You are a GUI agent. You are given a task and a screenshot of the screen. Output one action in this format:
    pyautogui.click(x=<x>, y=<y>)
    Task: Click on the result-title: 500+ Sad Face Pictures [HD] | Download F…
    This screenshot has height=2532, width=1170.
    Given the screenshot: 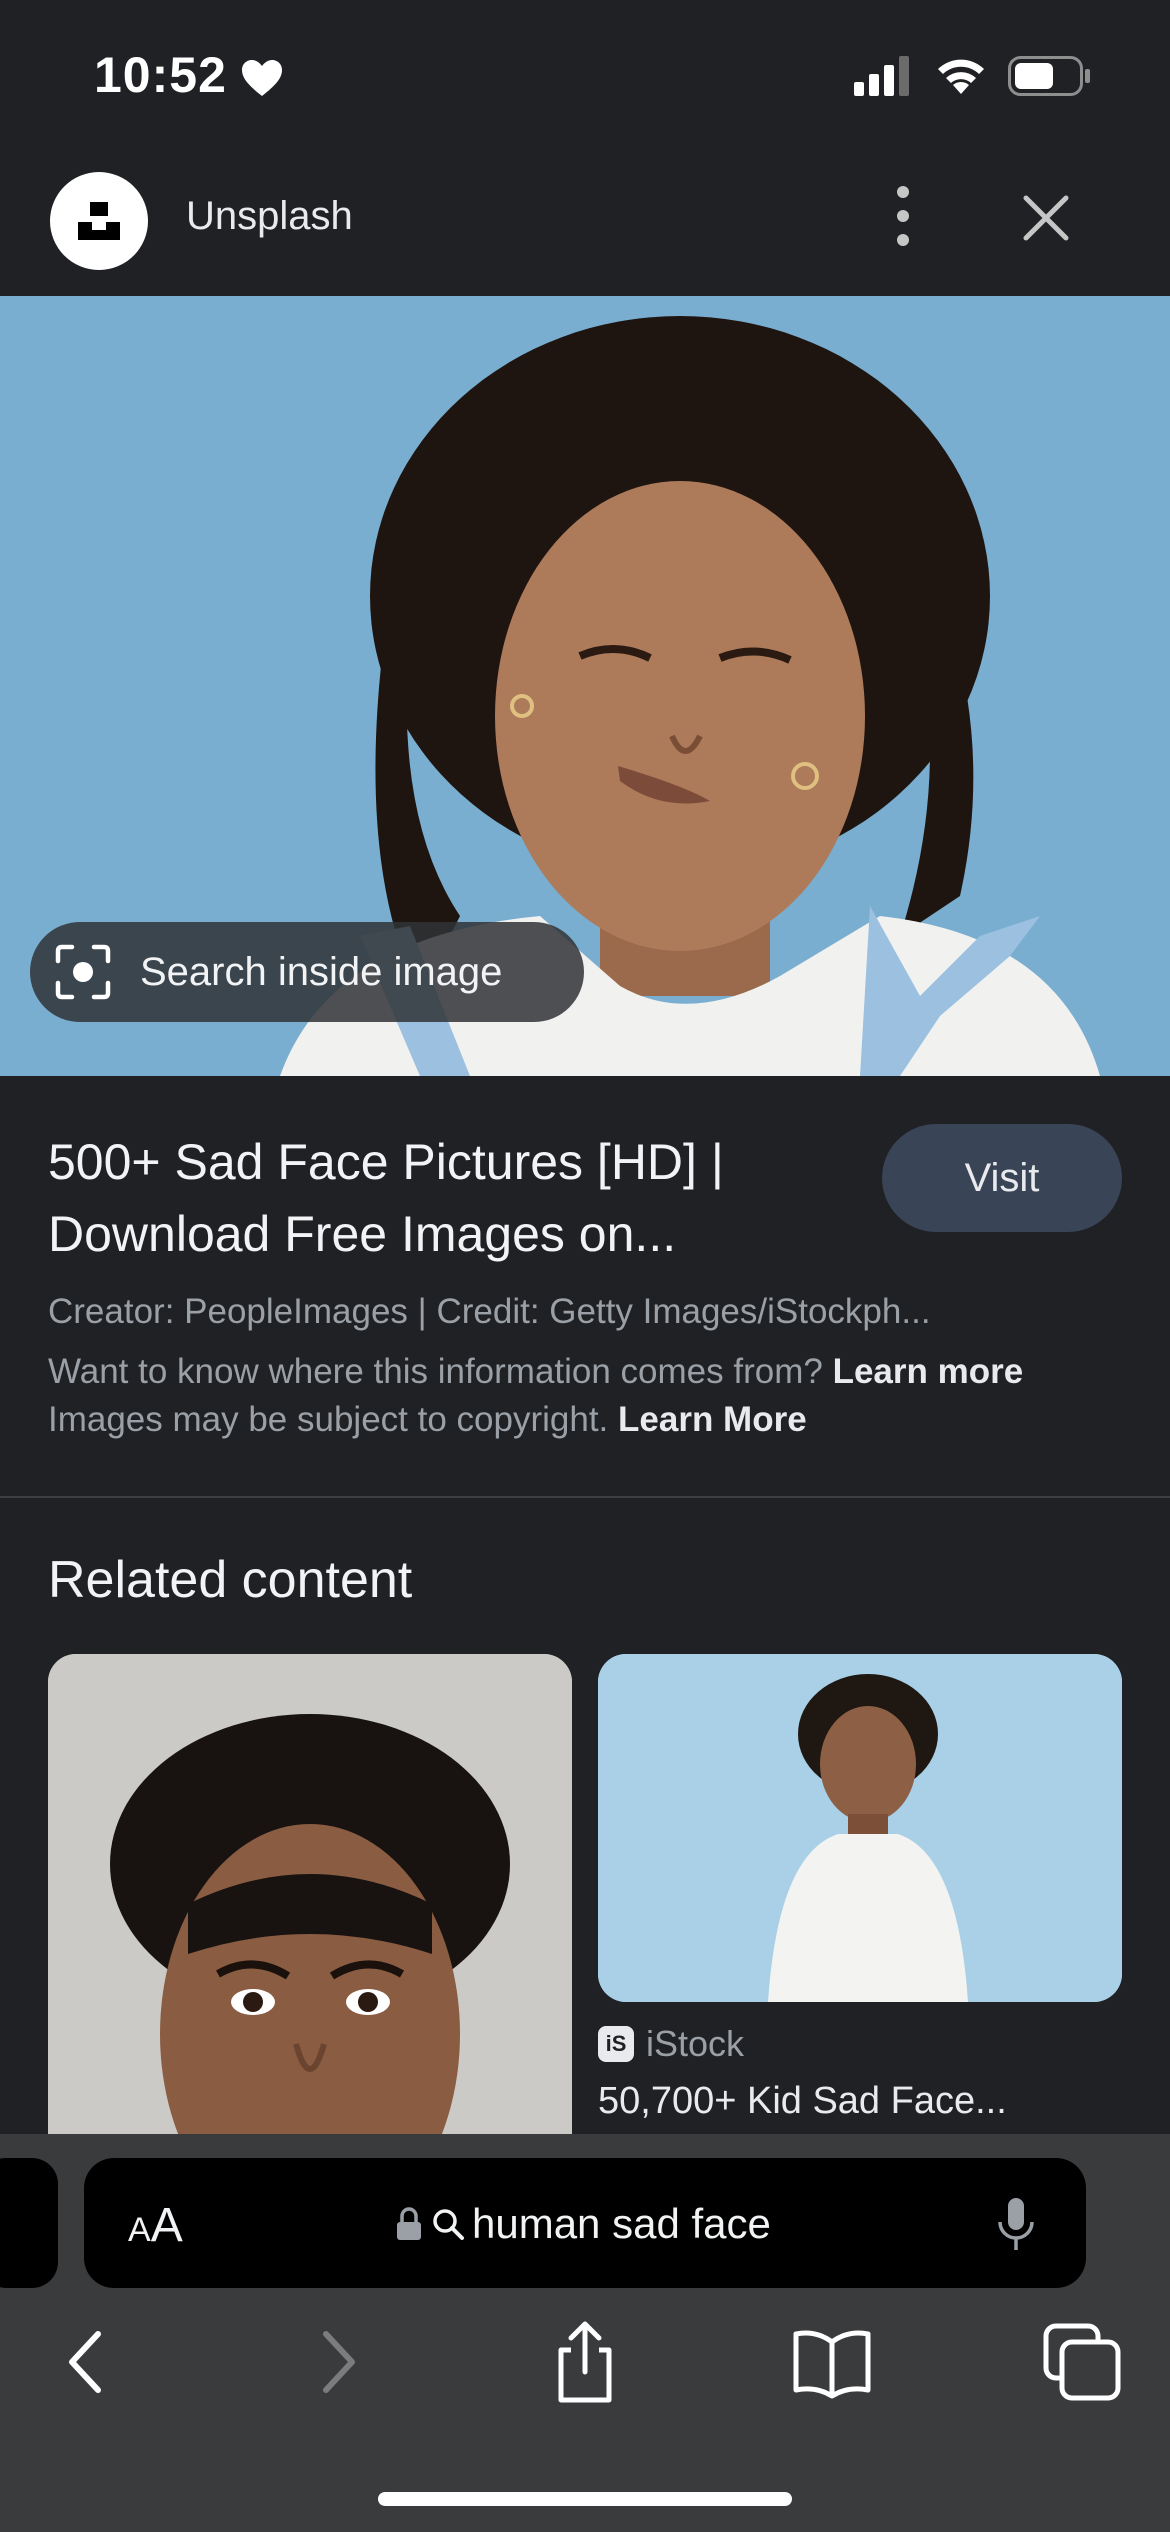 What is the action you would take?
    pyautogui.click(x=448, y=1198)
    